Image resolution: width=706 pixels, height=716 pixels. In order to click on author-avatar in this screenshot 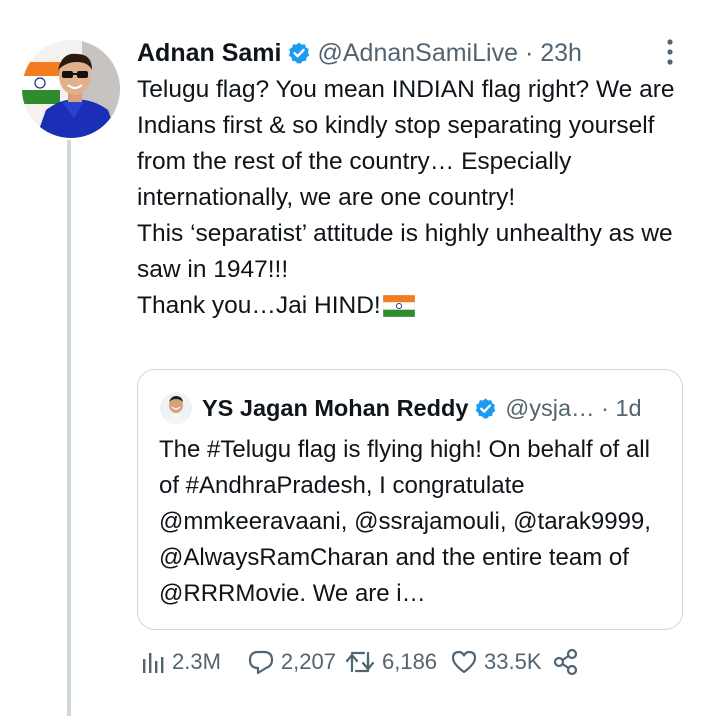, I will do `click(71, 89)`.